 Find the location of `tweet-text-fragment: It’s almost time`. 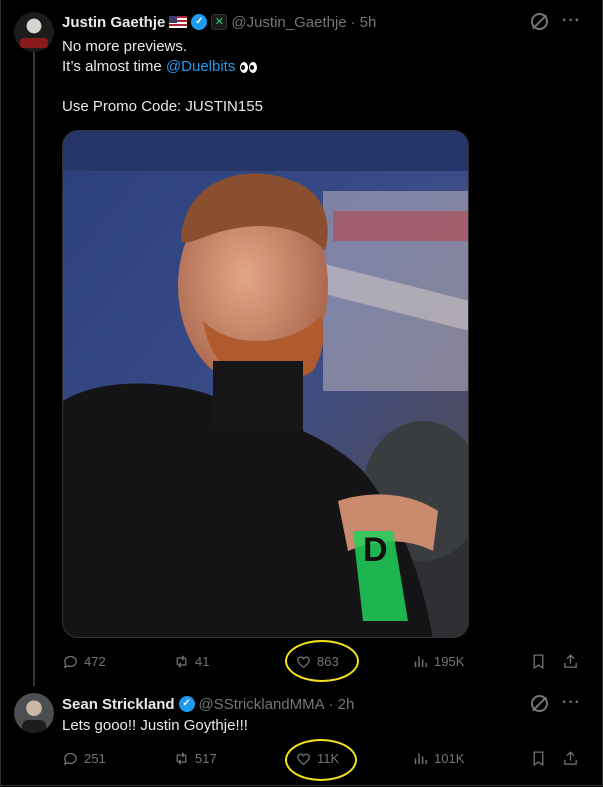

tweet-text-fragment: It’s almost time is located at coordinates (112, 66).